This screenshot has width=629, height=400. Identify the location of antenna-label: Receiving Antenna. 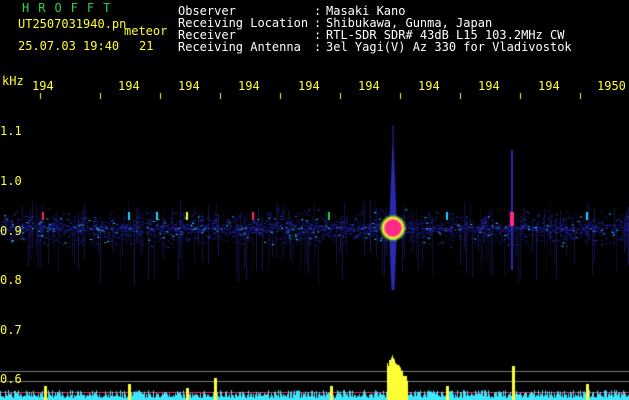
(239, 47).